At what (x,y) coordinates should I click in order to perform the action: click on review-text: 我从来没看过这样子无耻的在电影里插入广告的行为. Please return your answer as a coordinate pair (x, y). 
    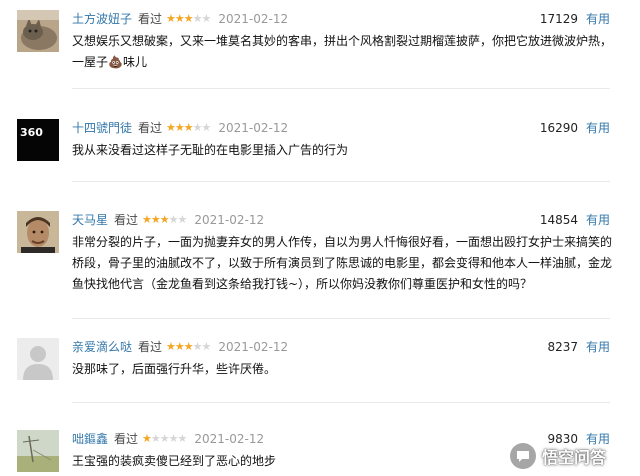
    Looking at the image, I should click on (210, 150).